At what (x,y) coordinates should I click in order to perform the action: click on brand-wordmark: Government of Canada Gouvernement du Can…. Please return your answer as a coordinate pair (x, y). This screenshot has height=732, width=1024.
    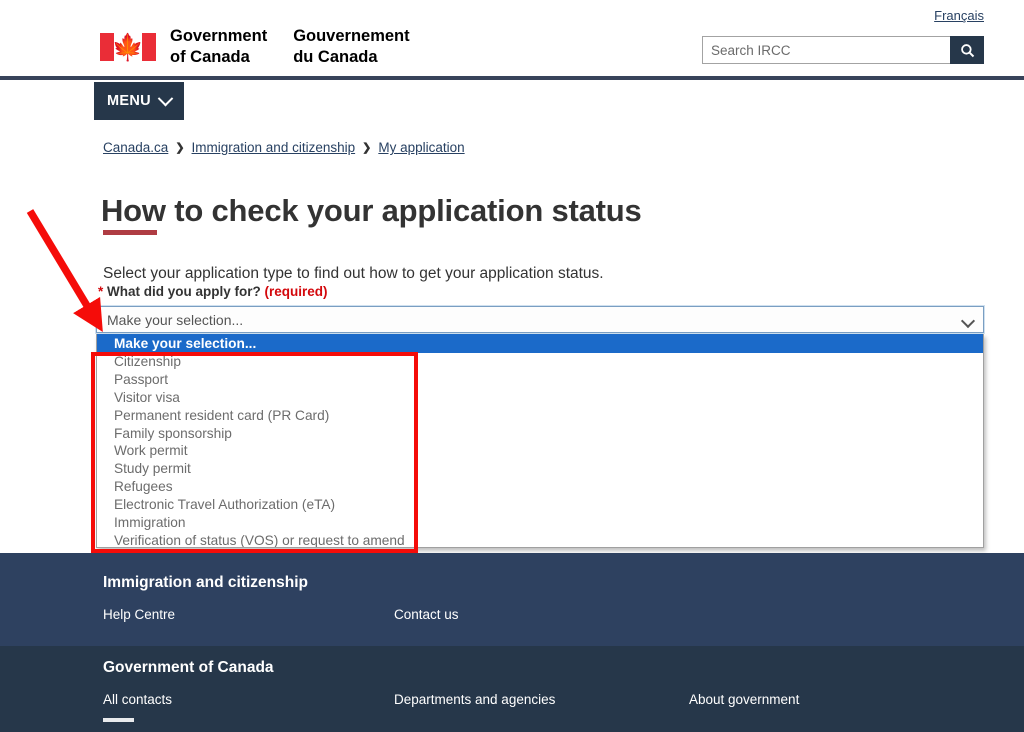
    Looking at the image, I should click on (290, 46).